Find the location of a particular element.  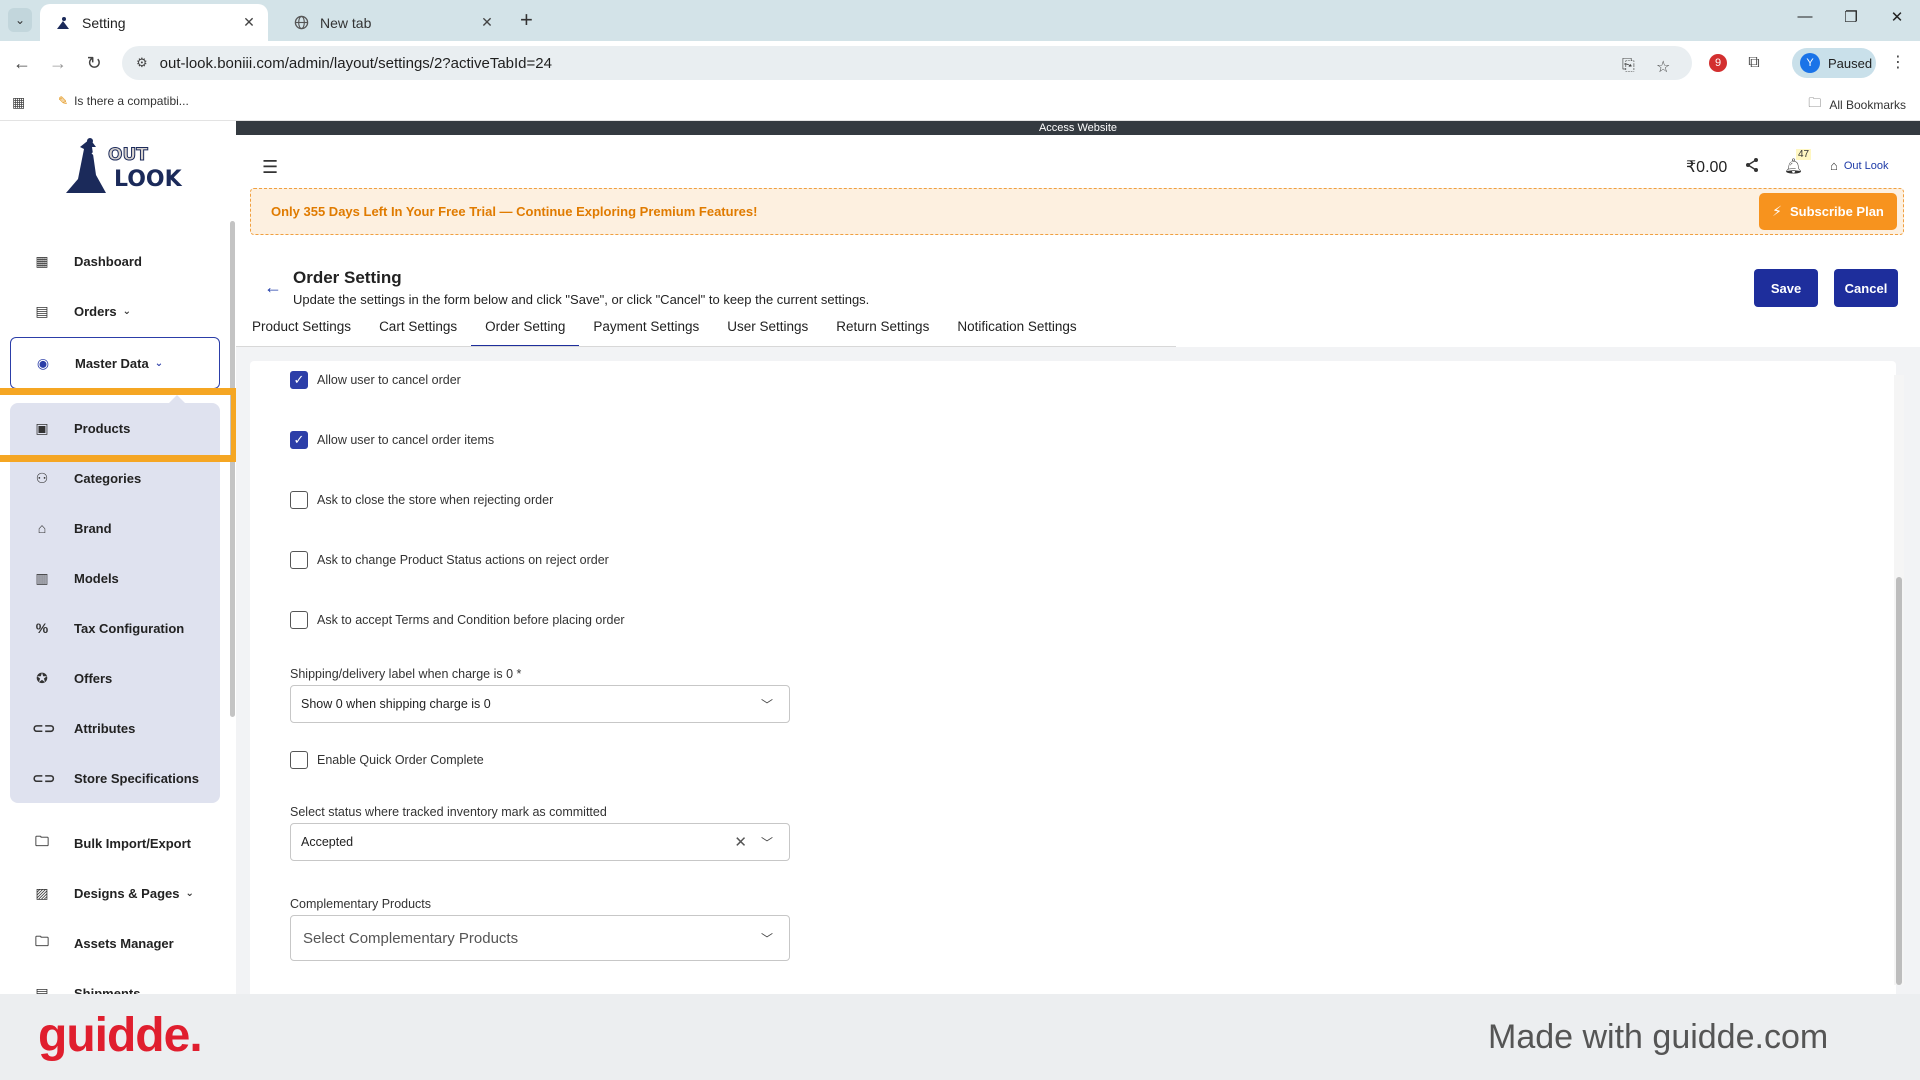

checkbox-allow-cancel-order: ✓ Allow user to cancel order is located at coordinates (375, 380).